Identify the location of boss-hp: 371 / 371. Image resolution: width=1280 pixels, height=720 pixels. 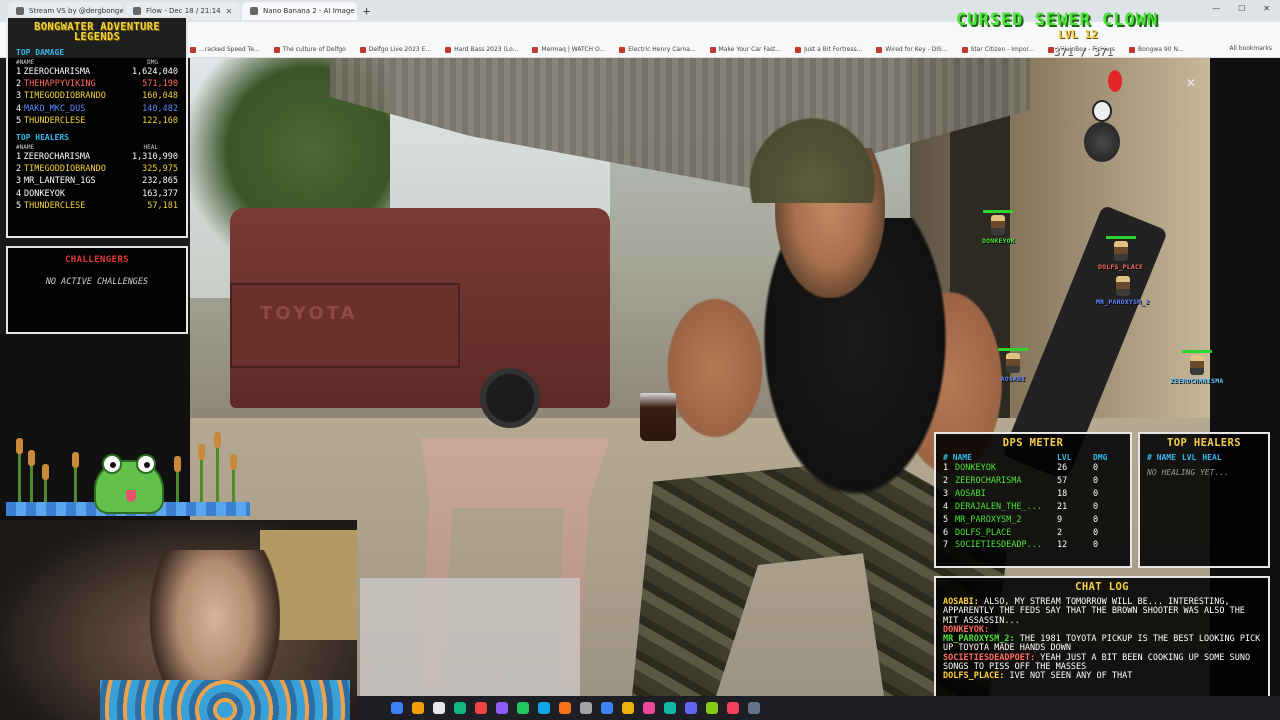
(1083, 51).